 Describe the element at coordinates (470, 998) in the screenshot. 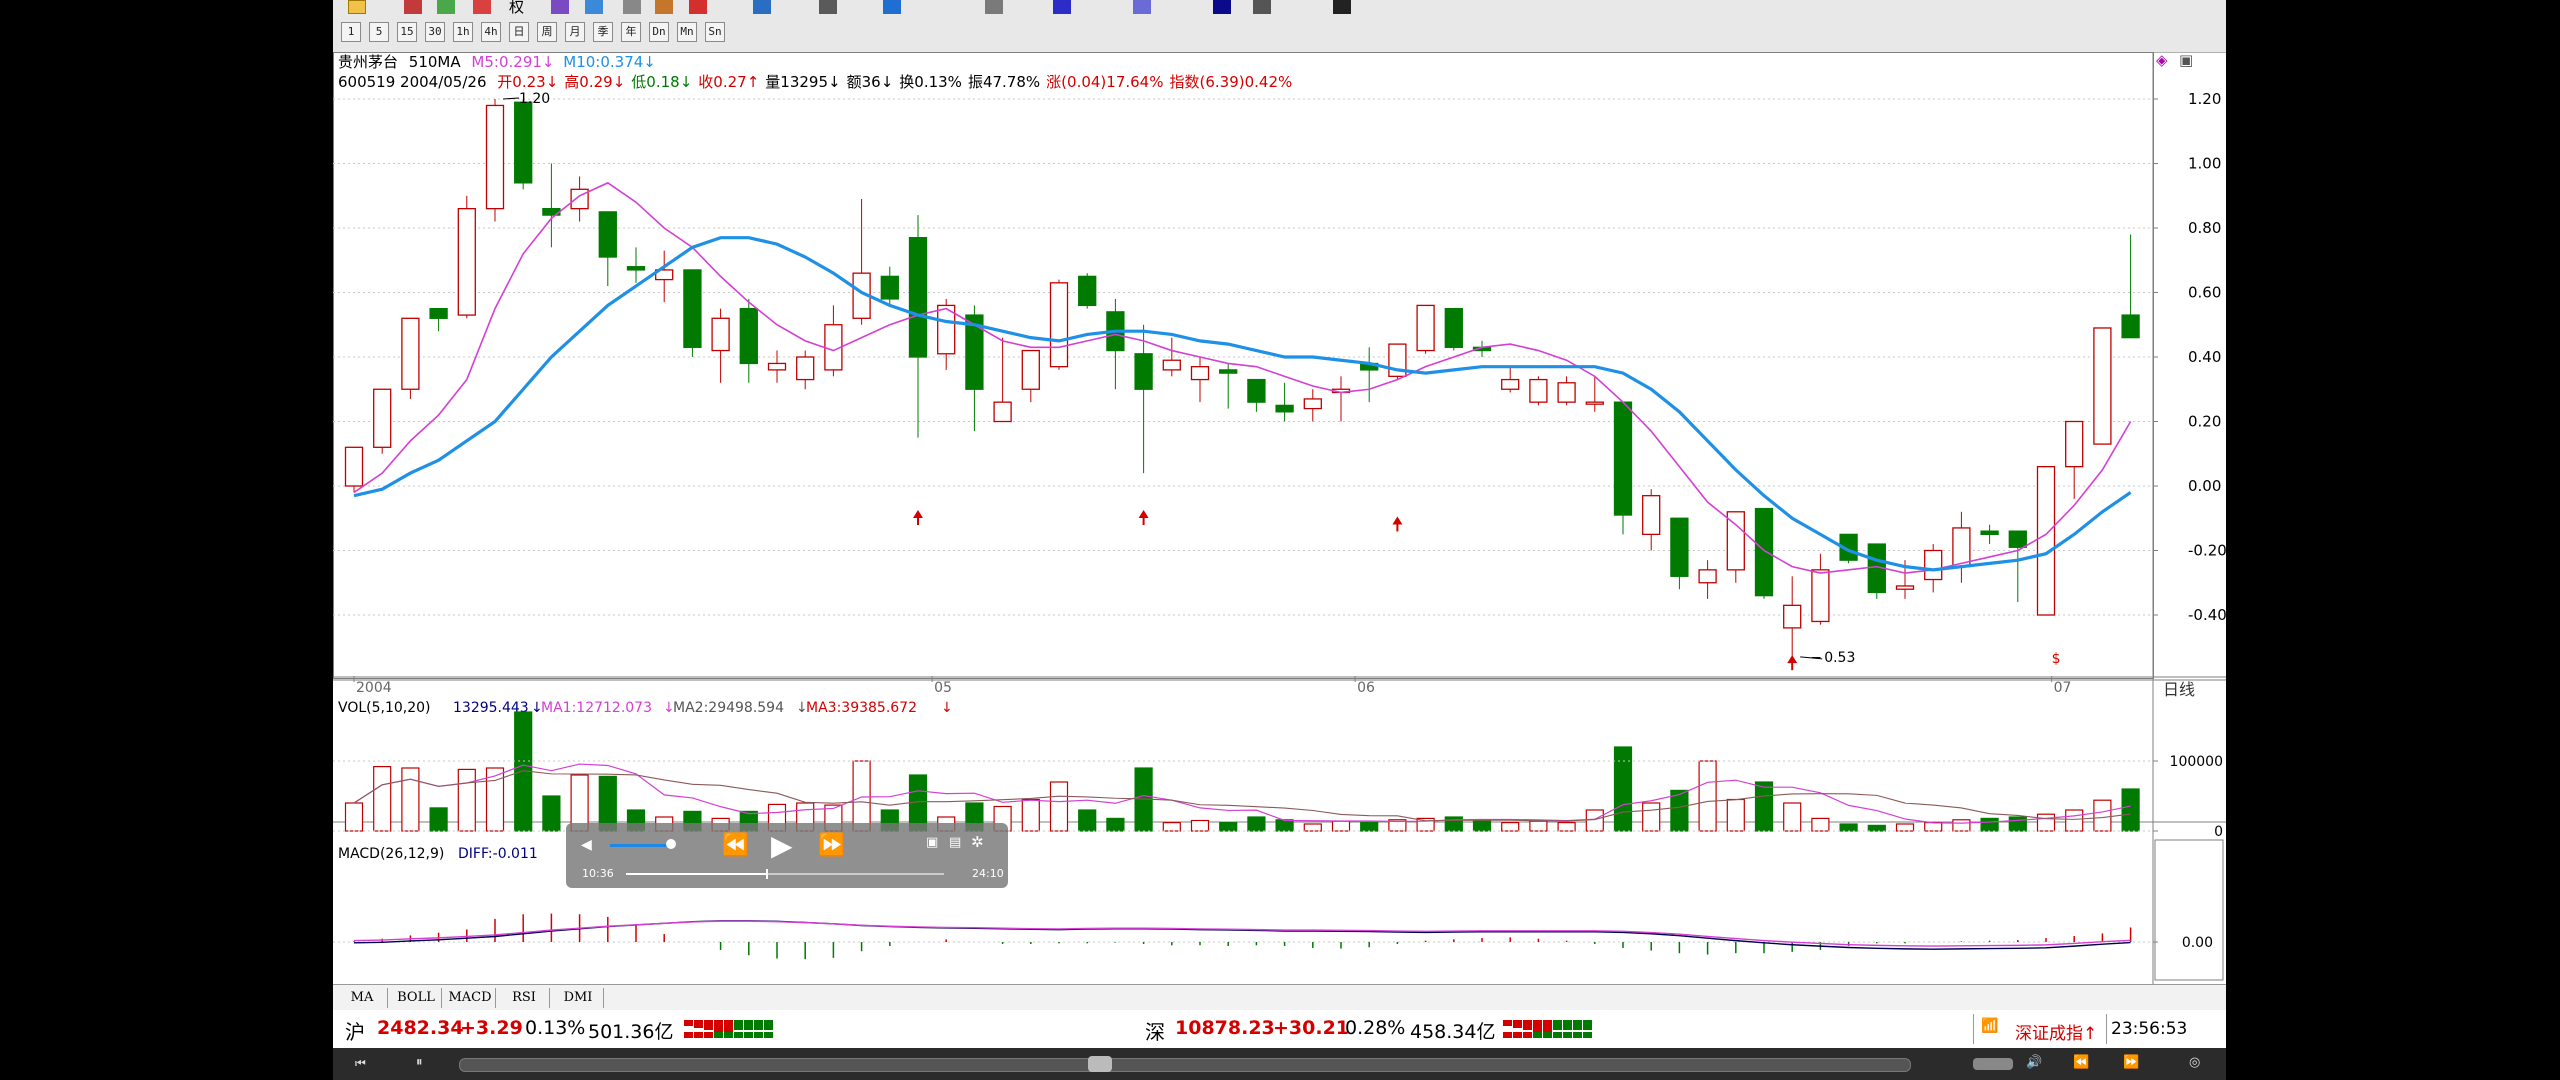

I see `tab-macd: MACD` at that location.